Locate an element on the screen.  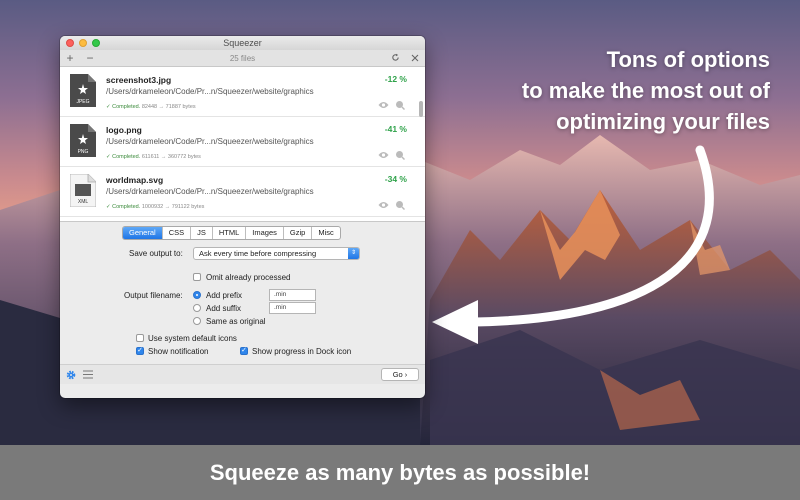
file-status: ✓ Completed. 82448 → 71887 bytes is located at coordinates (151, 107).